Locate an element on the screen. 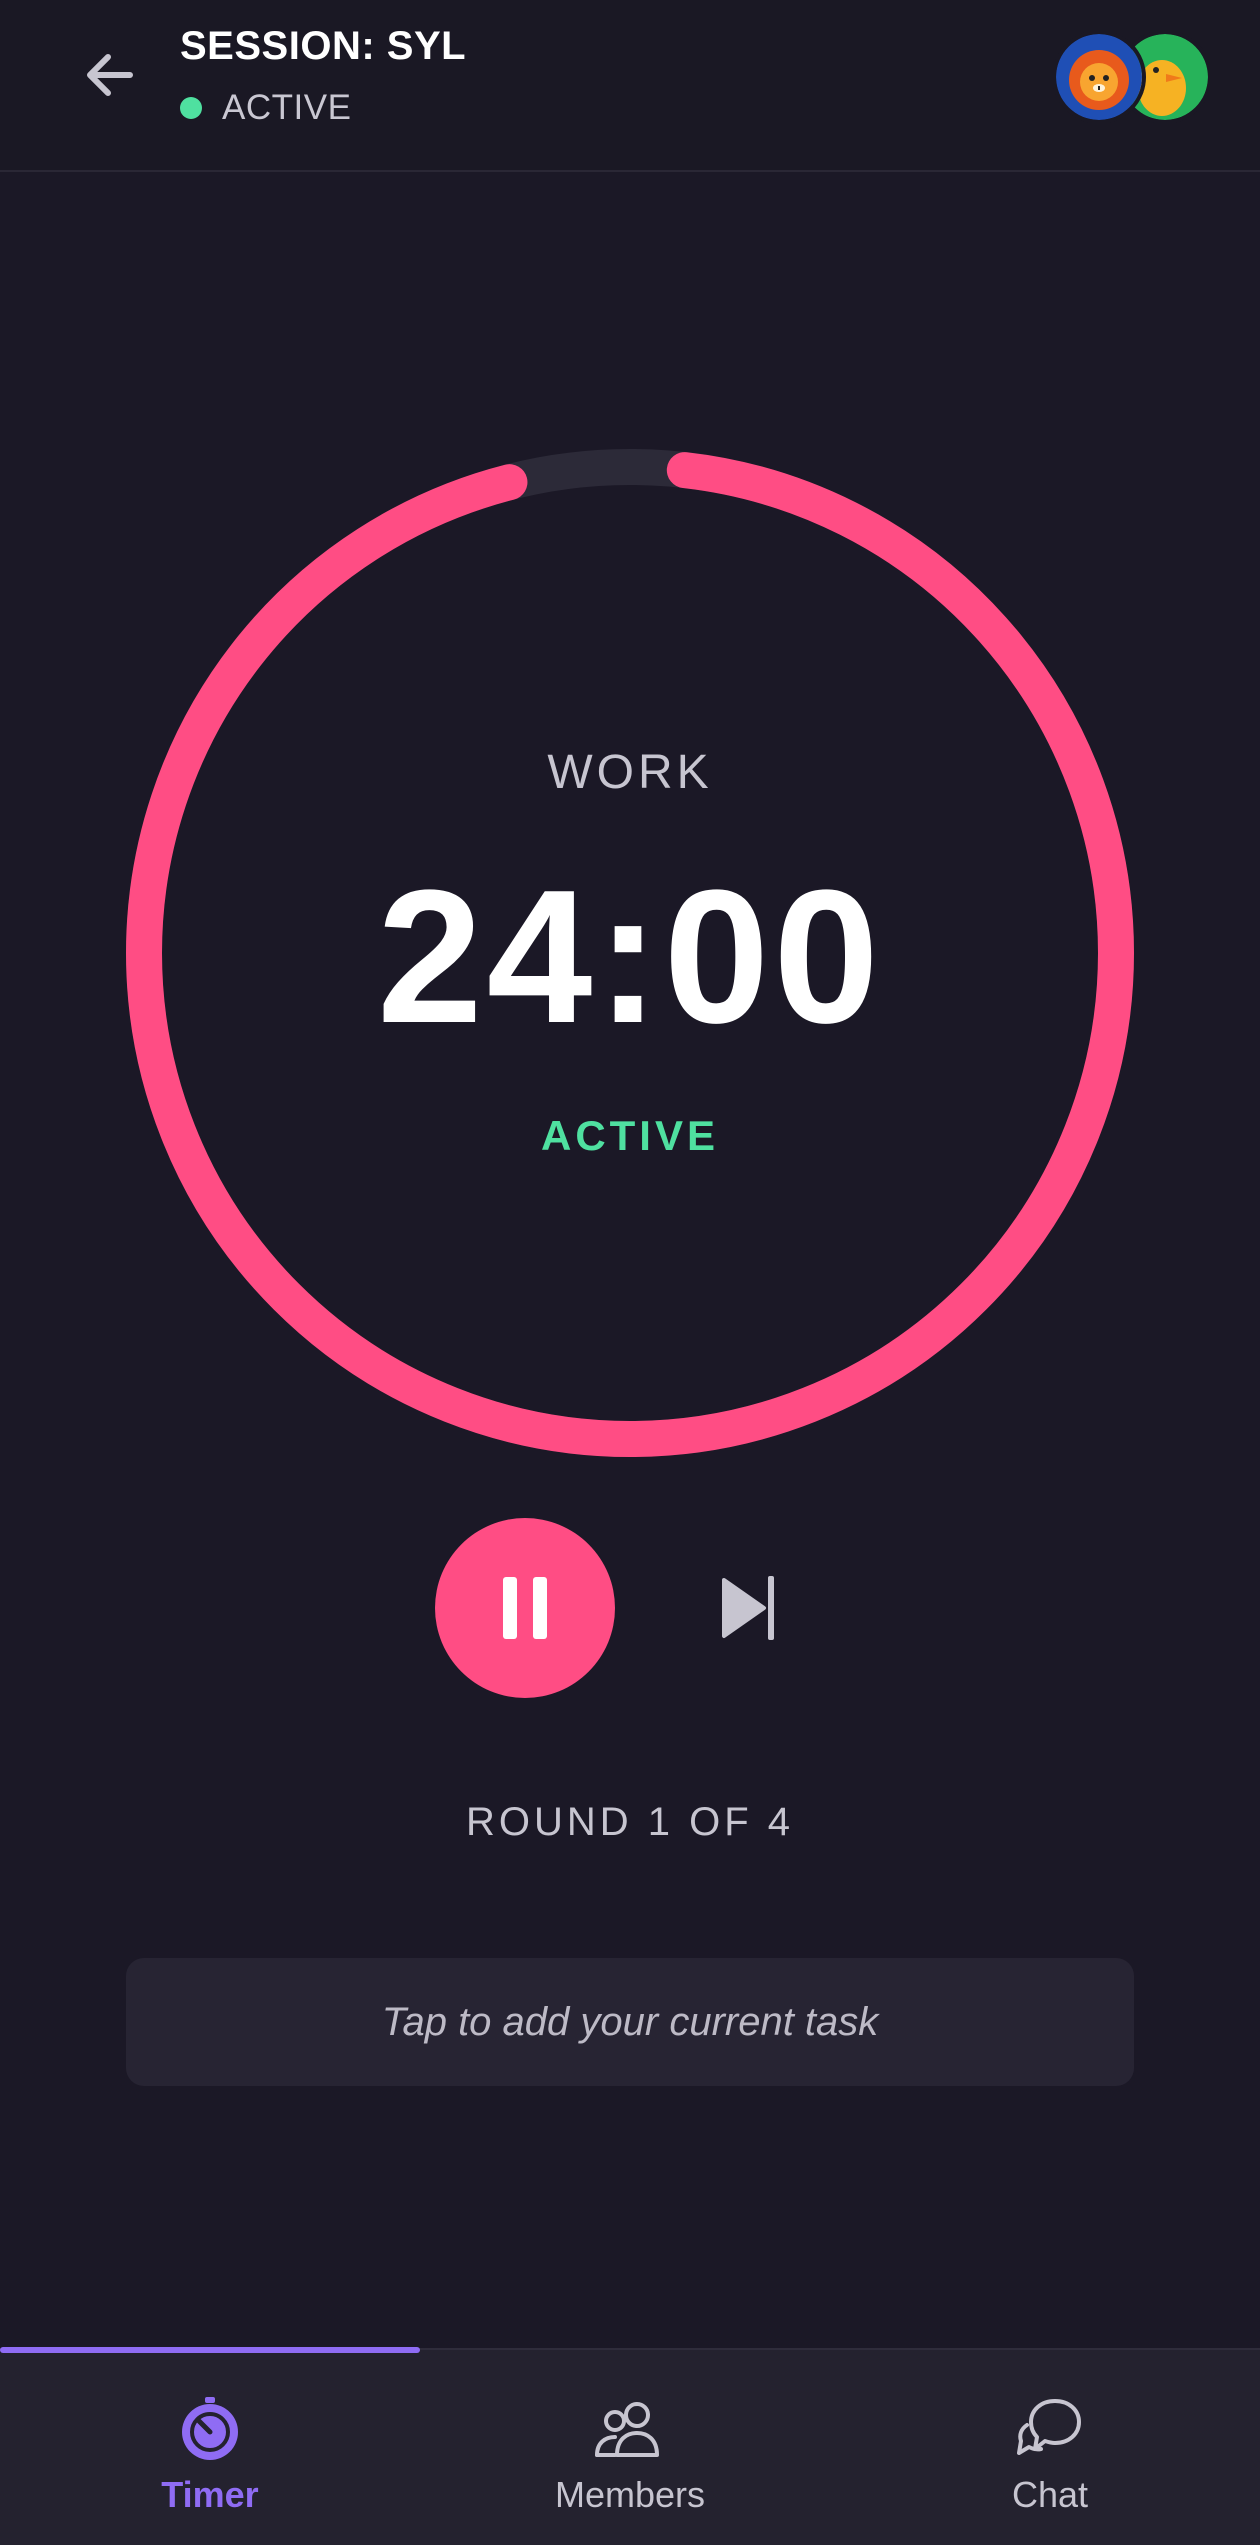 The width and height of the screenshot is (1260, 2545). session-title: SESSION: SYL is located at coordinates (323, 46).